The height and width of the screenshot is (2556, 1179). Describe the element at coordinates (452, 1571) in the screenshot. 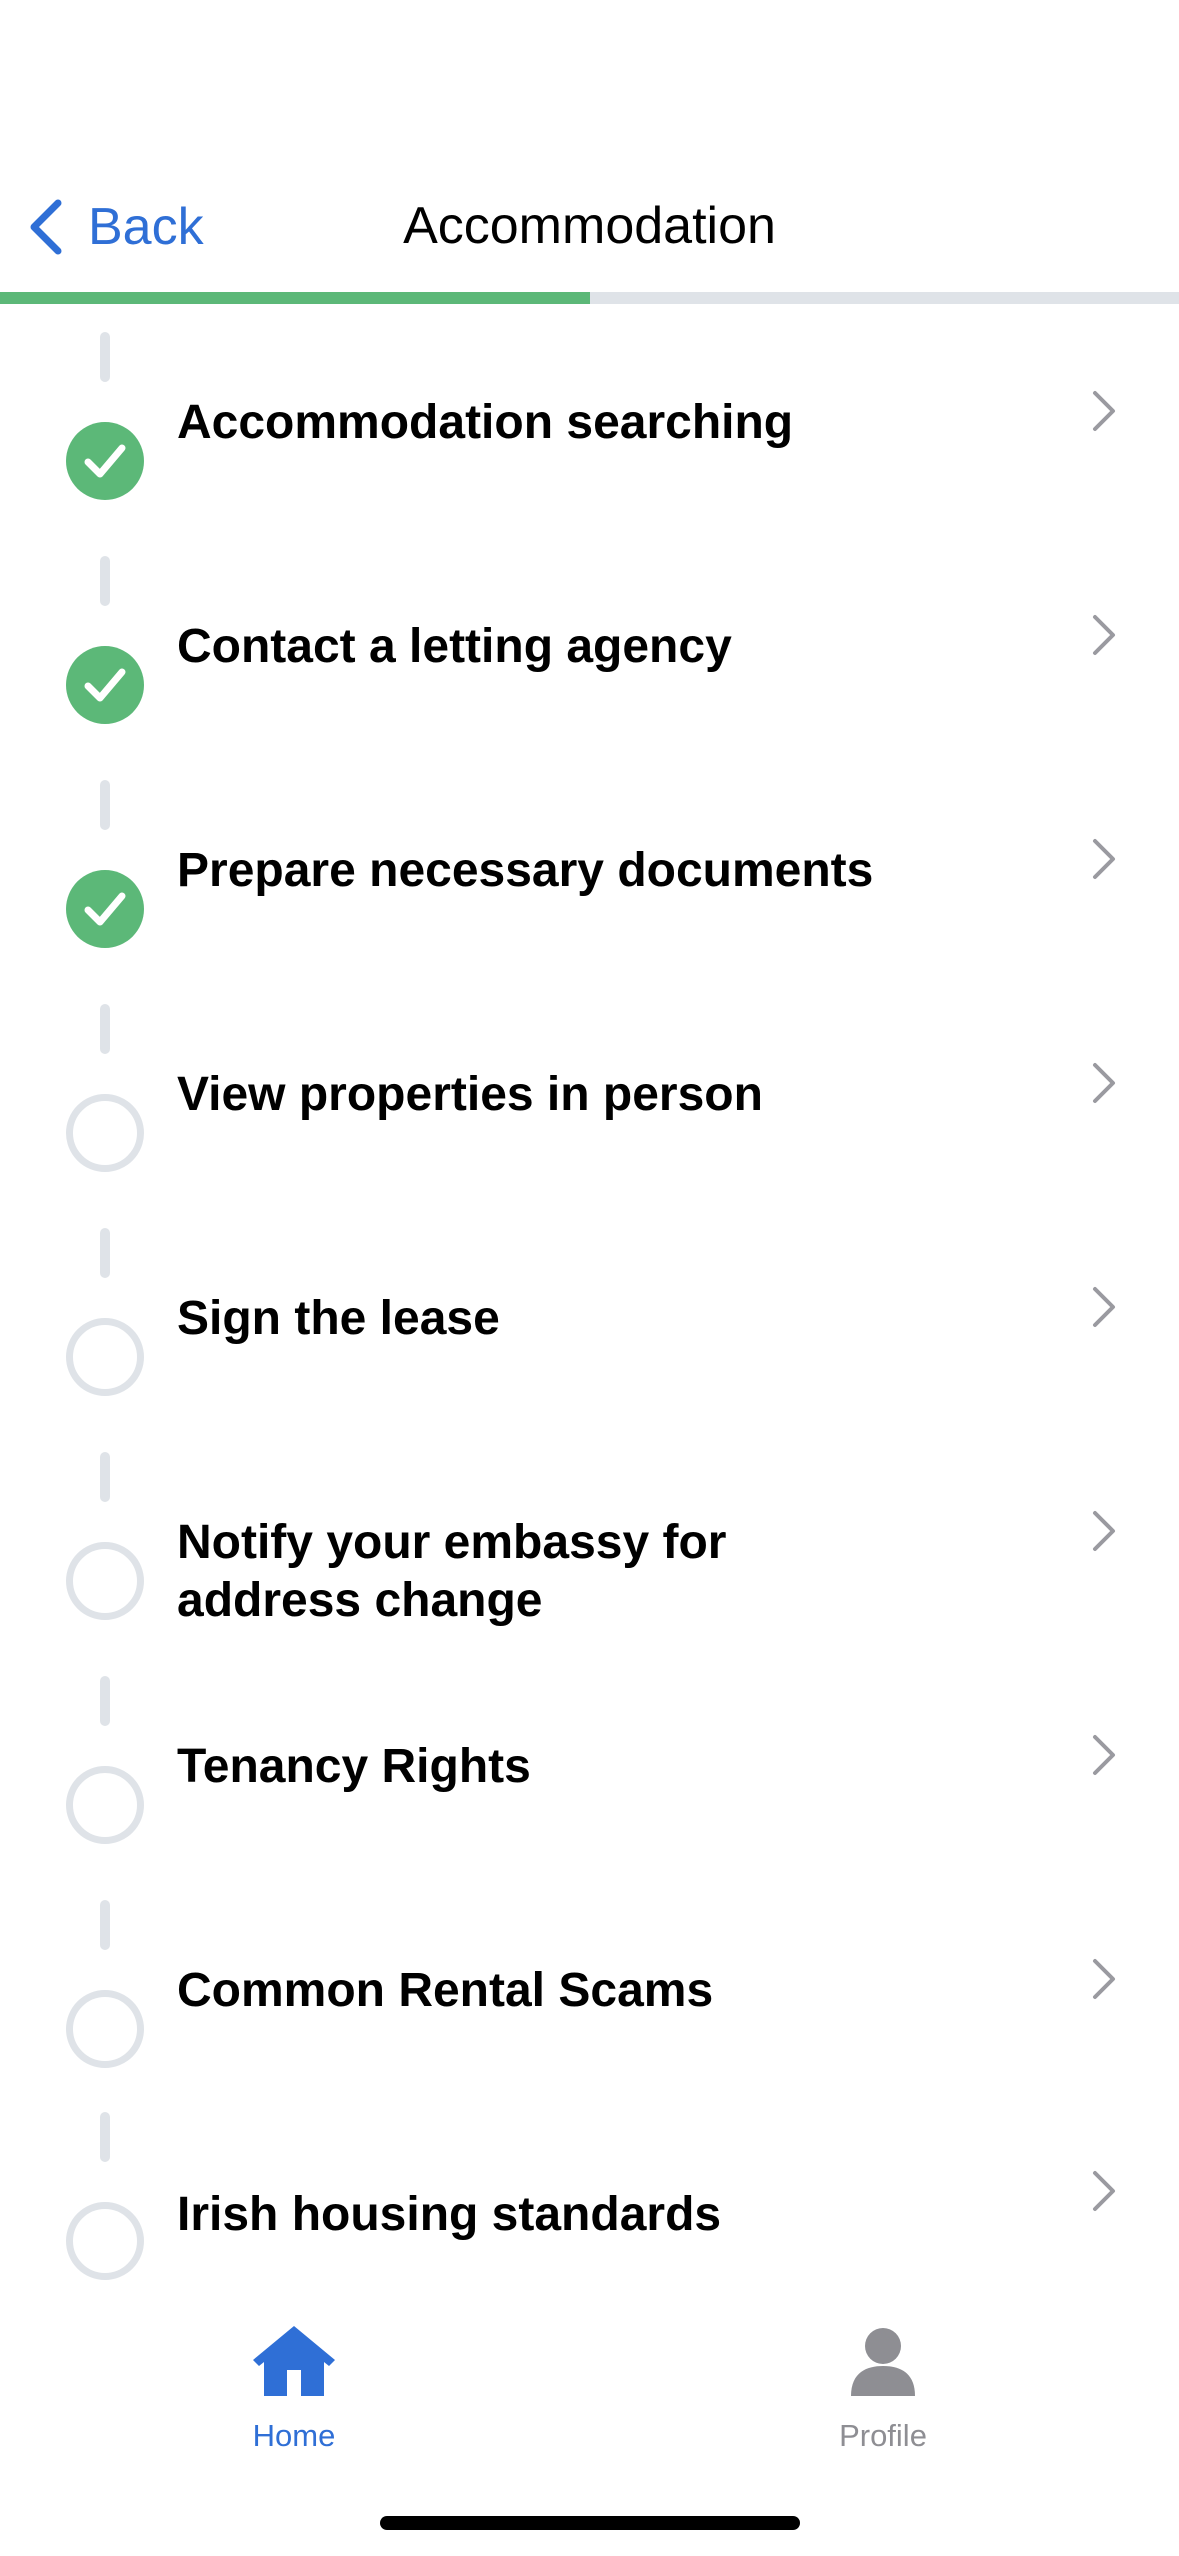

I see `step-label: Notify your embassy for address change` at that location.